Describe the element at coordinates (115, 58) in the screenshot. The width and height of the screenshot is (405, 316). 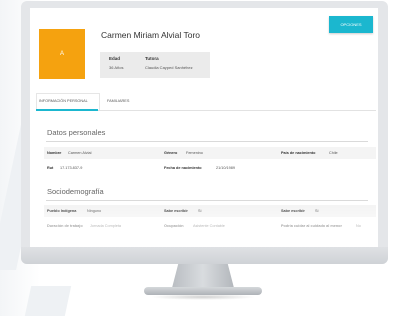
I see `age-label: Edad` at that location.